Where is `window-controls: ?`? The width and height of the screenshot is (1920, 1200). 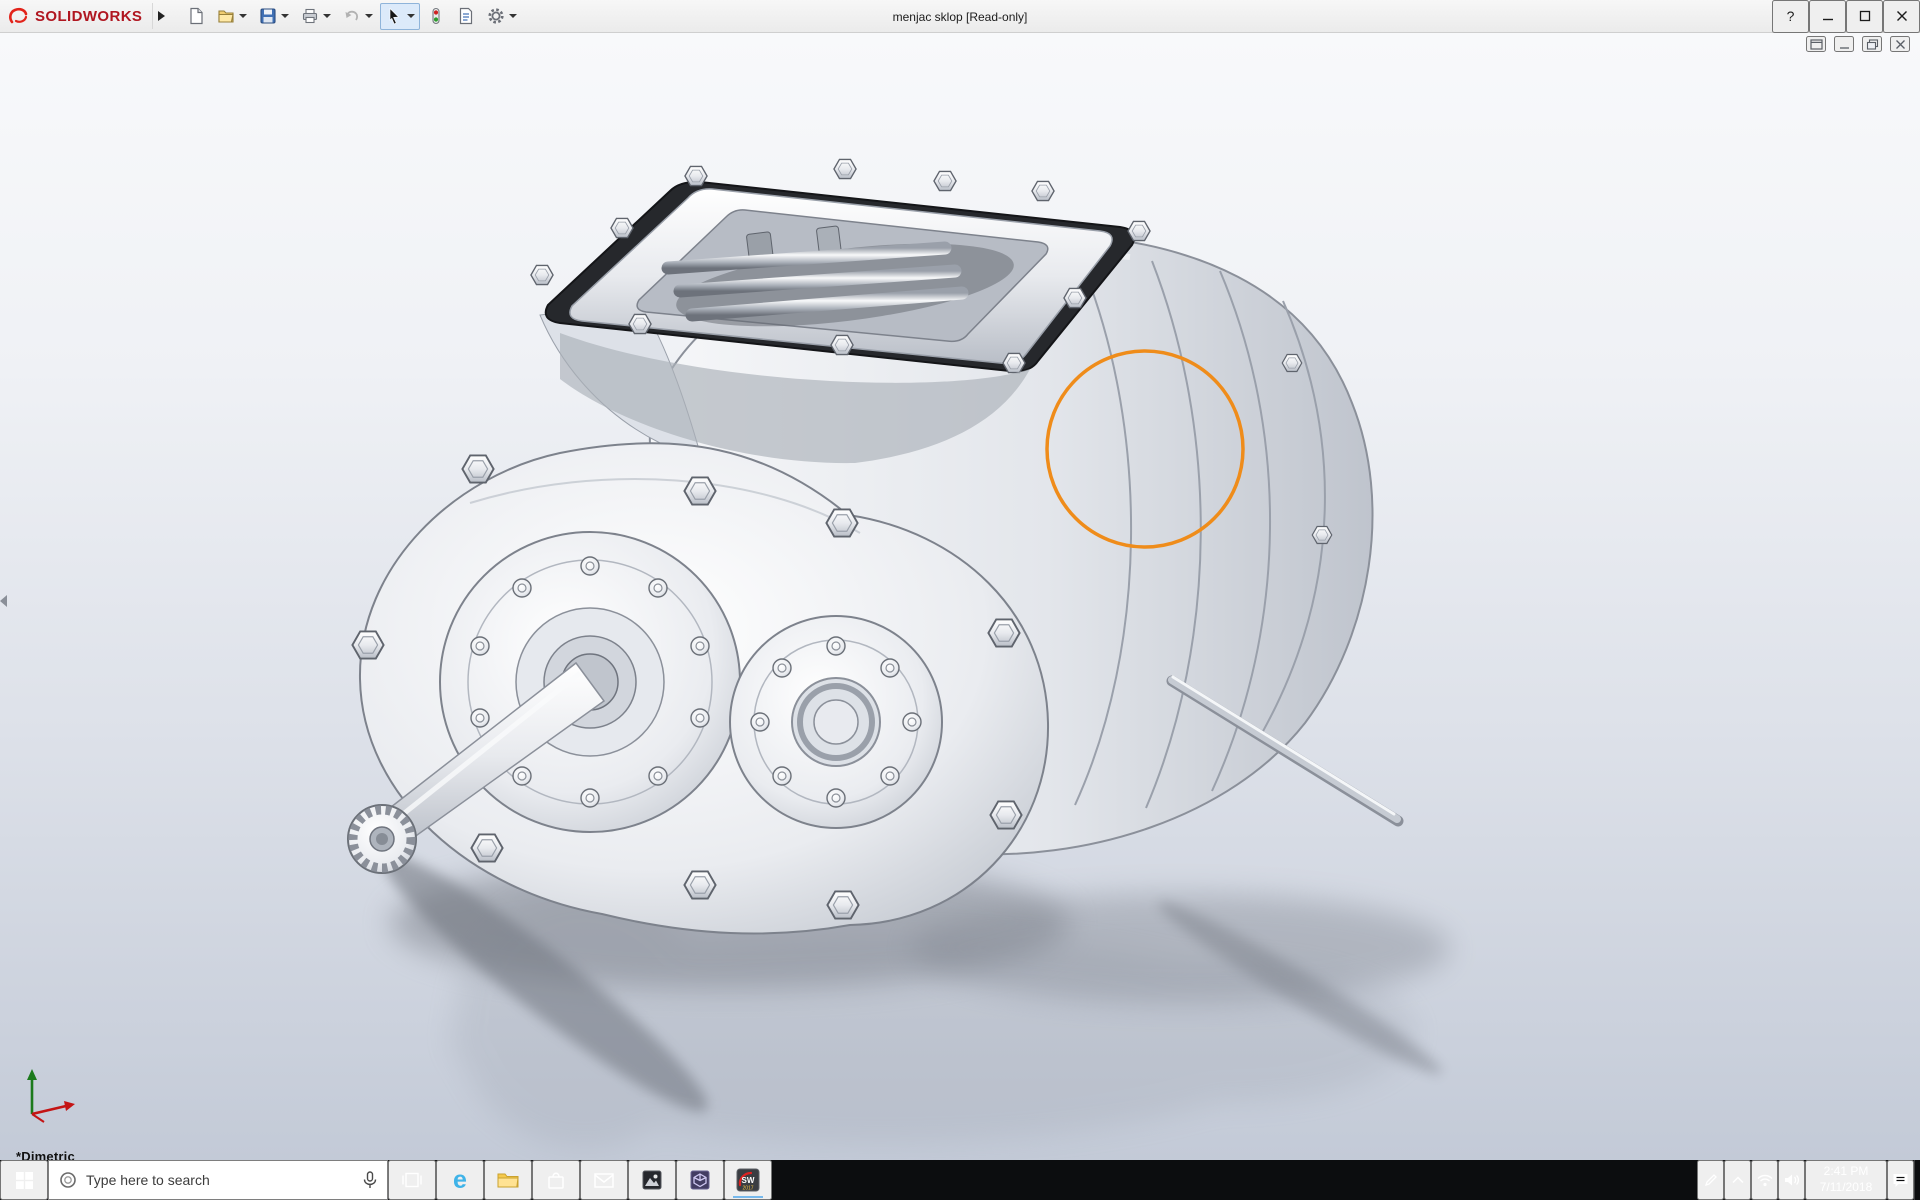
window-controls: ? is located at coordinates (1846, 16).